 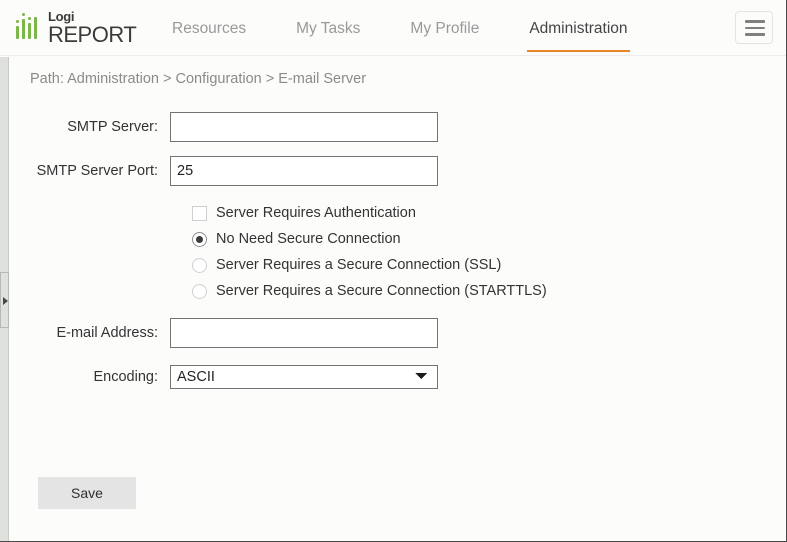 I want to click on form-row-smtp-server: SMTP Server:, so click(x=398, y=127).